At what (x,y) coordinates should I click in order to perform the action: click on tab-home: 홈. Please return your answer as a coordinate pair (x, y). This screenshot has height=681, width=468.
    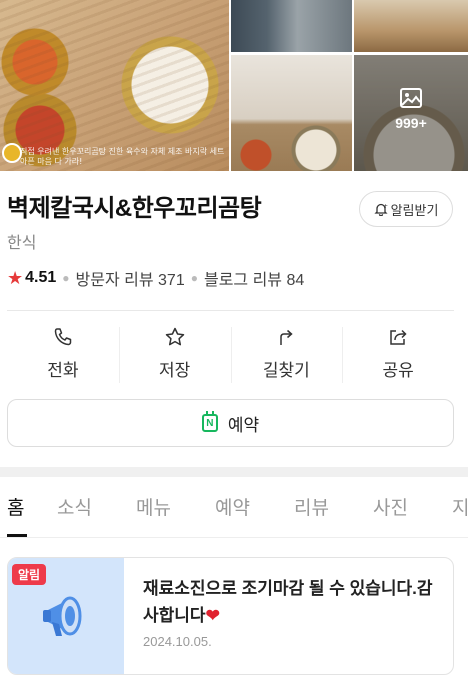
    Looking at the image, I should click on (17, 507).